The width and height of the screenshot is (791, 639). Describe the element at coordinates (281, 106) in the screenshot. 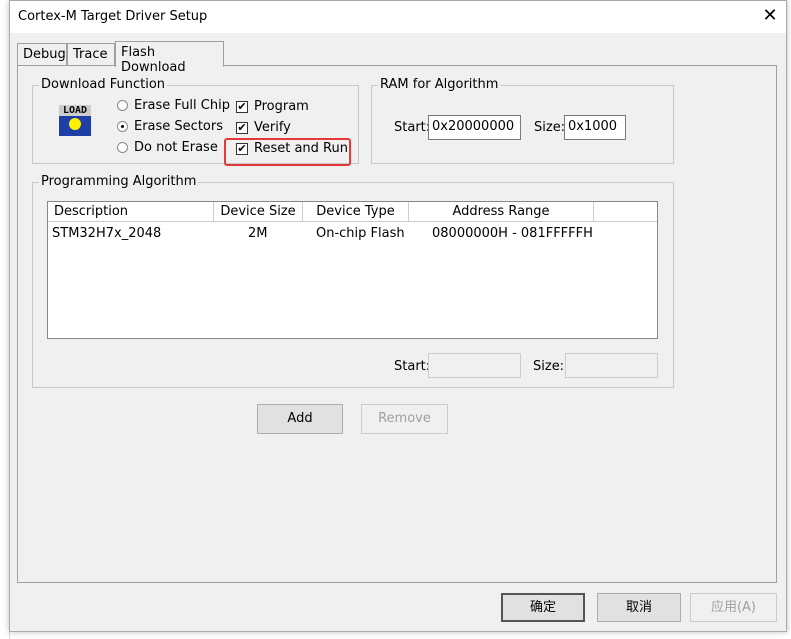

I see `label: Program` at that location.